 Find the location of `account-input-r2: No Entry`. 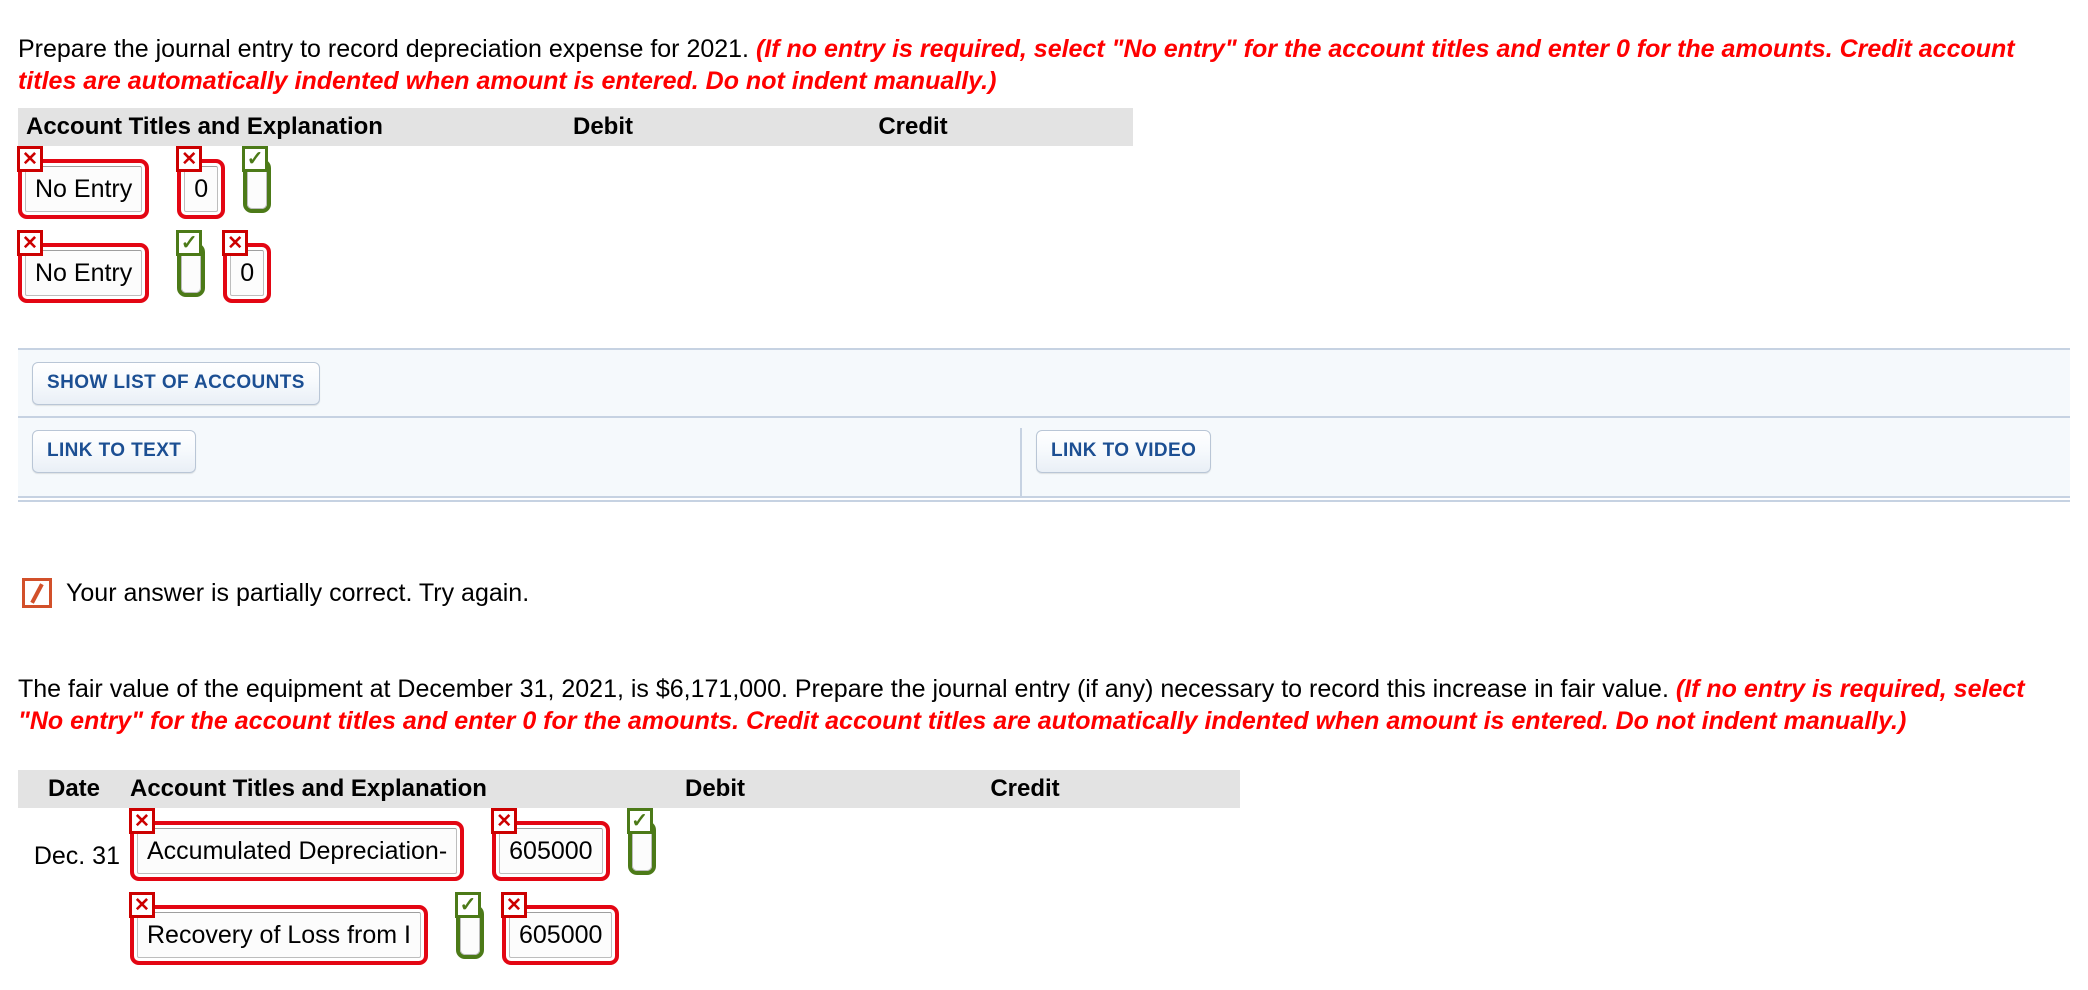

account-input-r2: No Entry is located at coordinates (84, 273).